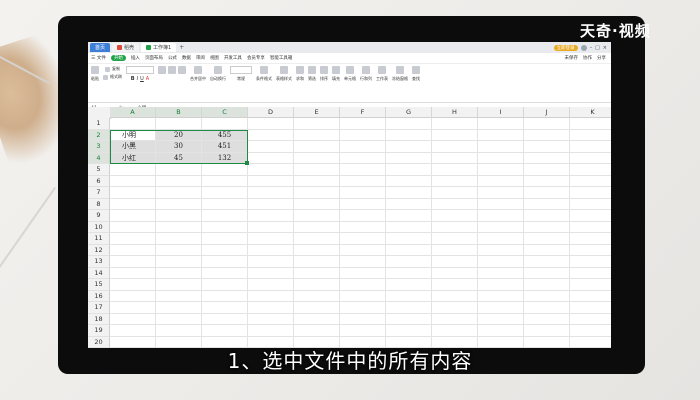 This screenshot has width=700, height=400. I want to click on close-icon: ×, so click(605, 48).